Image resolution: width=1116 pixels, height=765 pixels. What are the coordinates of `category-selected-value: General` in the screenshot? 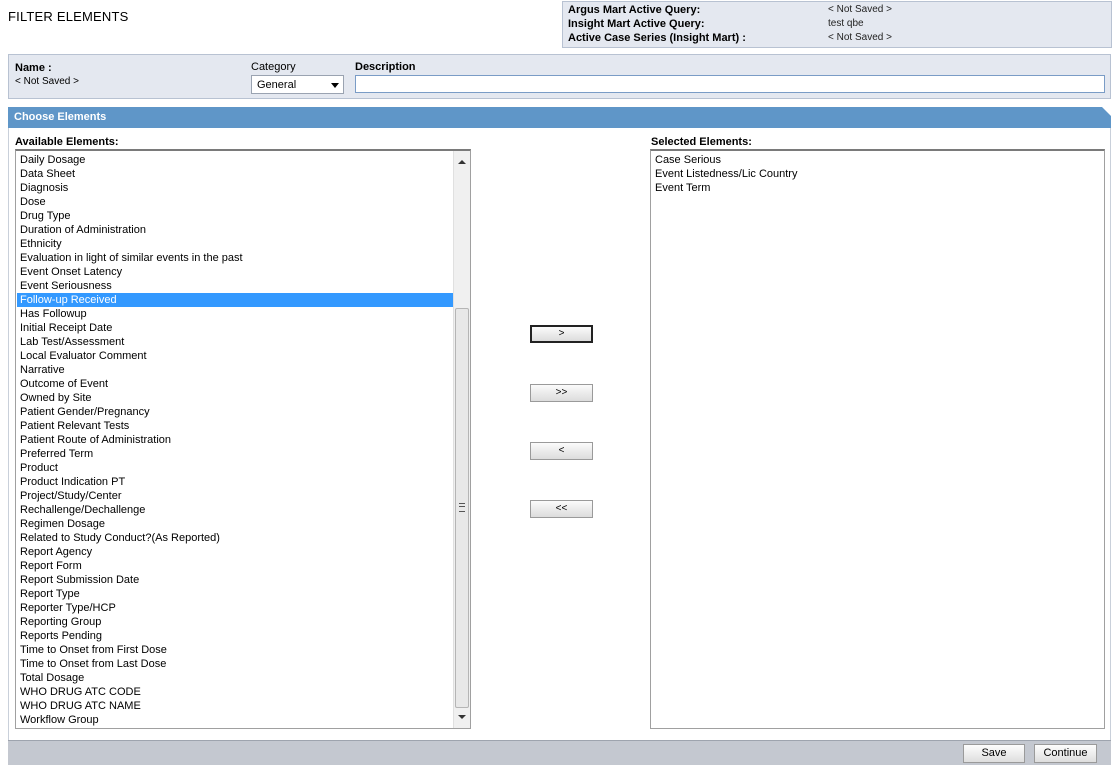 It's located at (277, 85).